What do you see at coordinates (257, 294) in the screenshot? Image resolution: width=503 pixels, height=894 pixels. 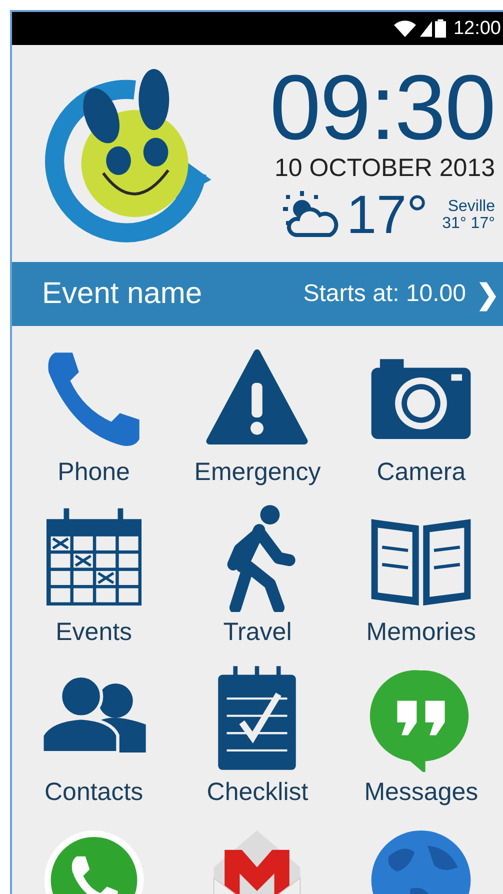 I see `event-bar: Event name Starts at: 10.00 ❯` at bounding box center [257, 294].